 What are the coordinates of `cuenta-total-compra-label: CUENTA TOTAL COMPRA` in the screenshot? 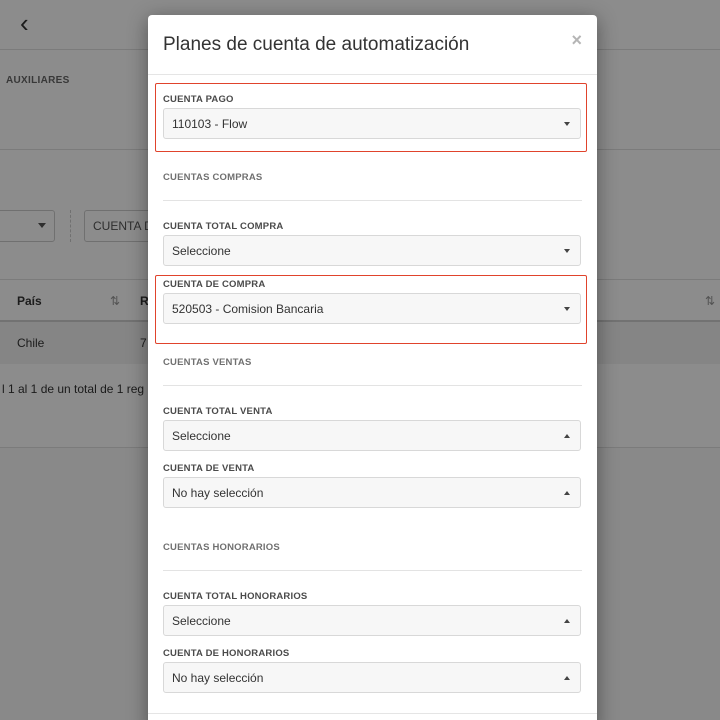 It's located at (223, 226).